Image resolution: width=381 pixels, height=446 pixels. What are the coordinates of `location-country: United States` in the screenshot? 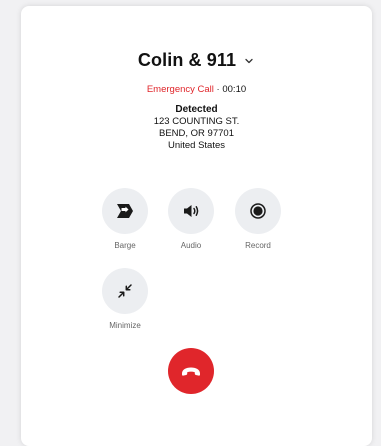 It's located at (196, 145).